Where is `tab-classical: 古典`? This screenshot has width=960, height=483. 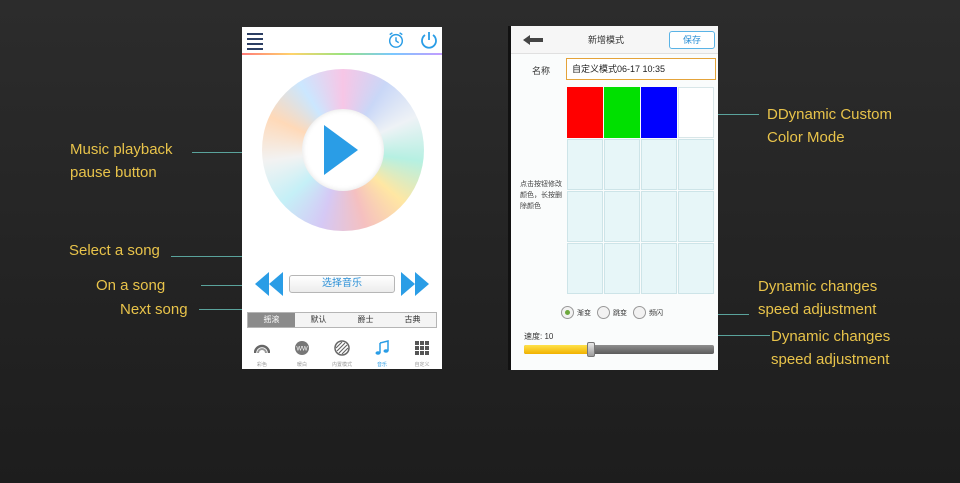
tab-classical: 古典 is located at coordinates (412, 320).